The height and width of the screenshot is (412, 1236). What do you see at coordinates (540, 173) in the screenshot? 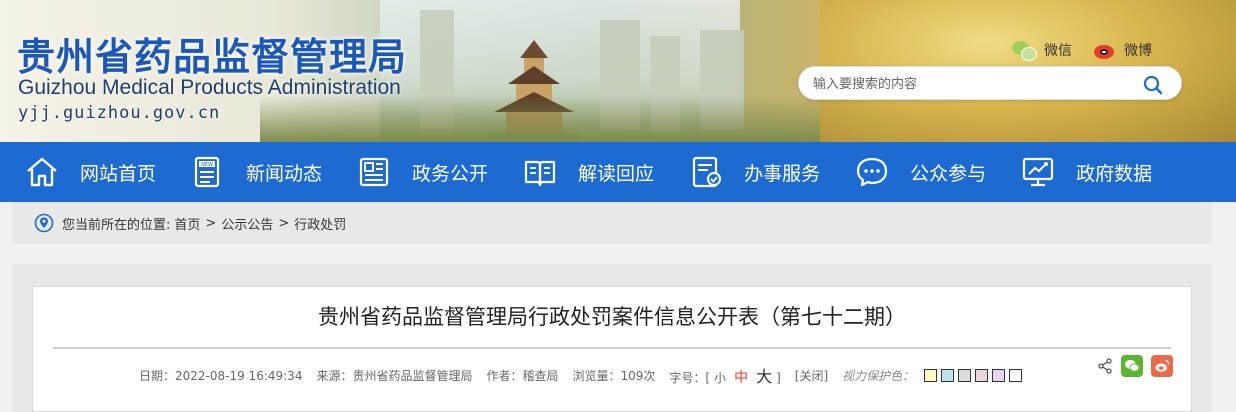
I see `book-icon` at bounding box center [540, 173].